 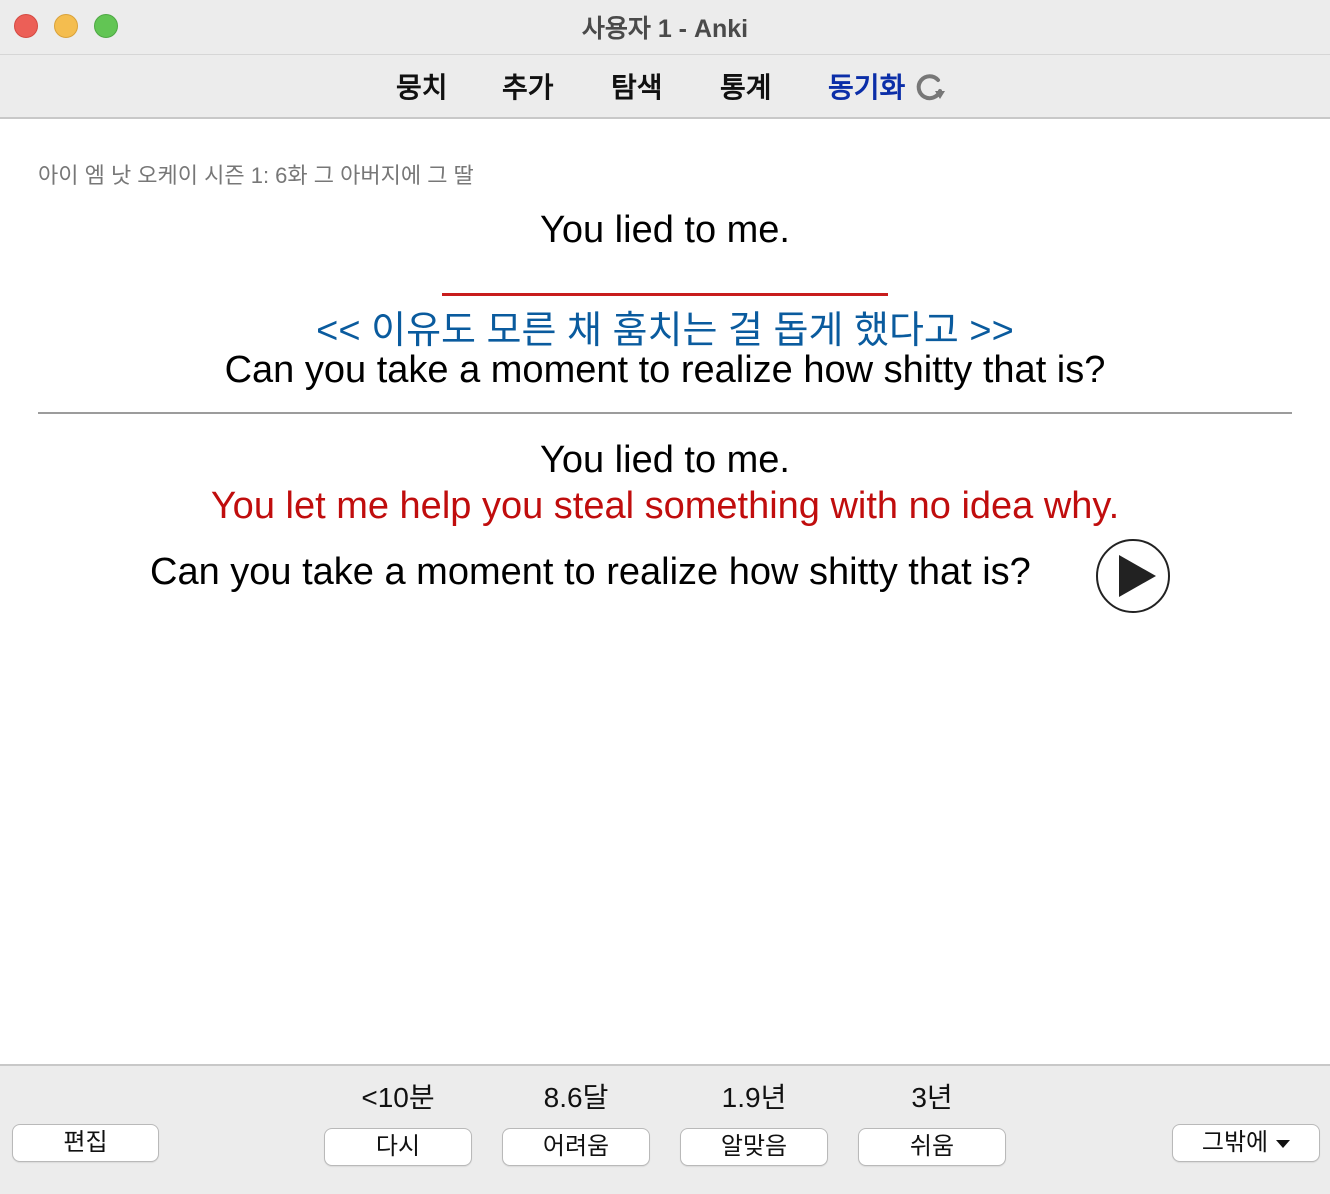 I want to click on interval-easy: 3년, so click(x=932, y=1097).